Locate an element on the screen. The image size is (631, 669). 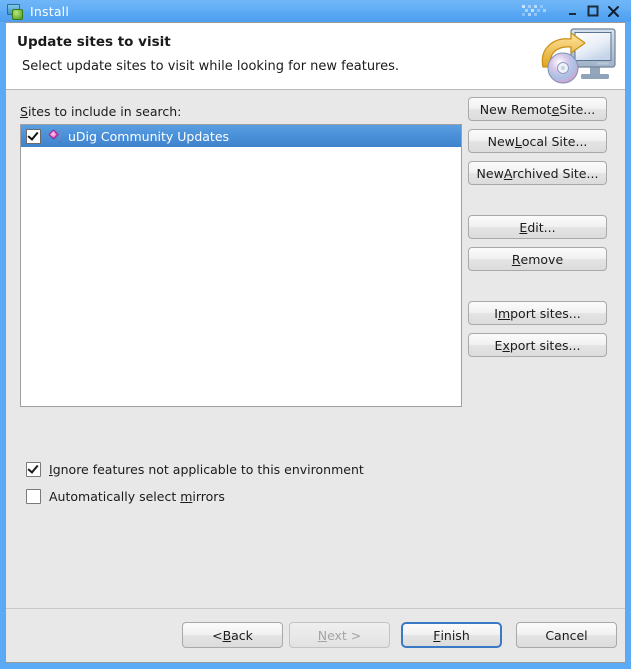
btn-mnemonic: x is located at coordinates (506, 345).